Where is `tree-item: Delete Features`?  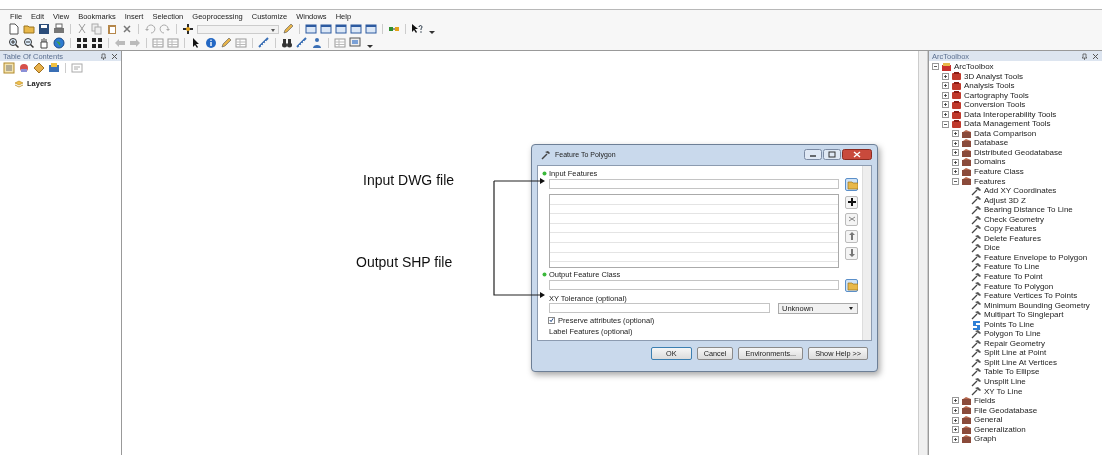
tree-item: Delete Features is located at coordinates (1012, 238).